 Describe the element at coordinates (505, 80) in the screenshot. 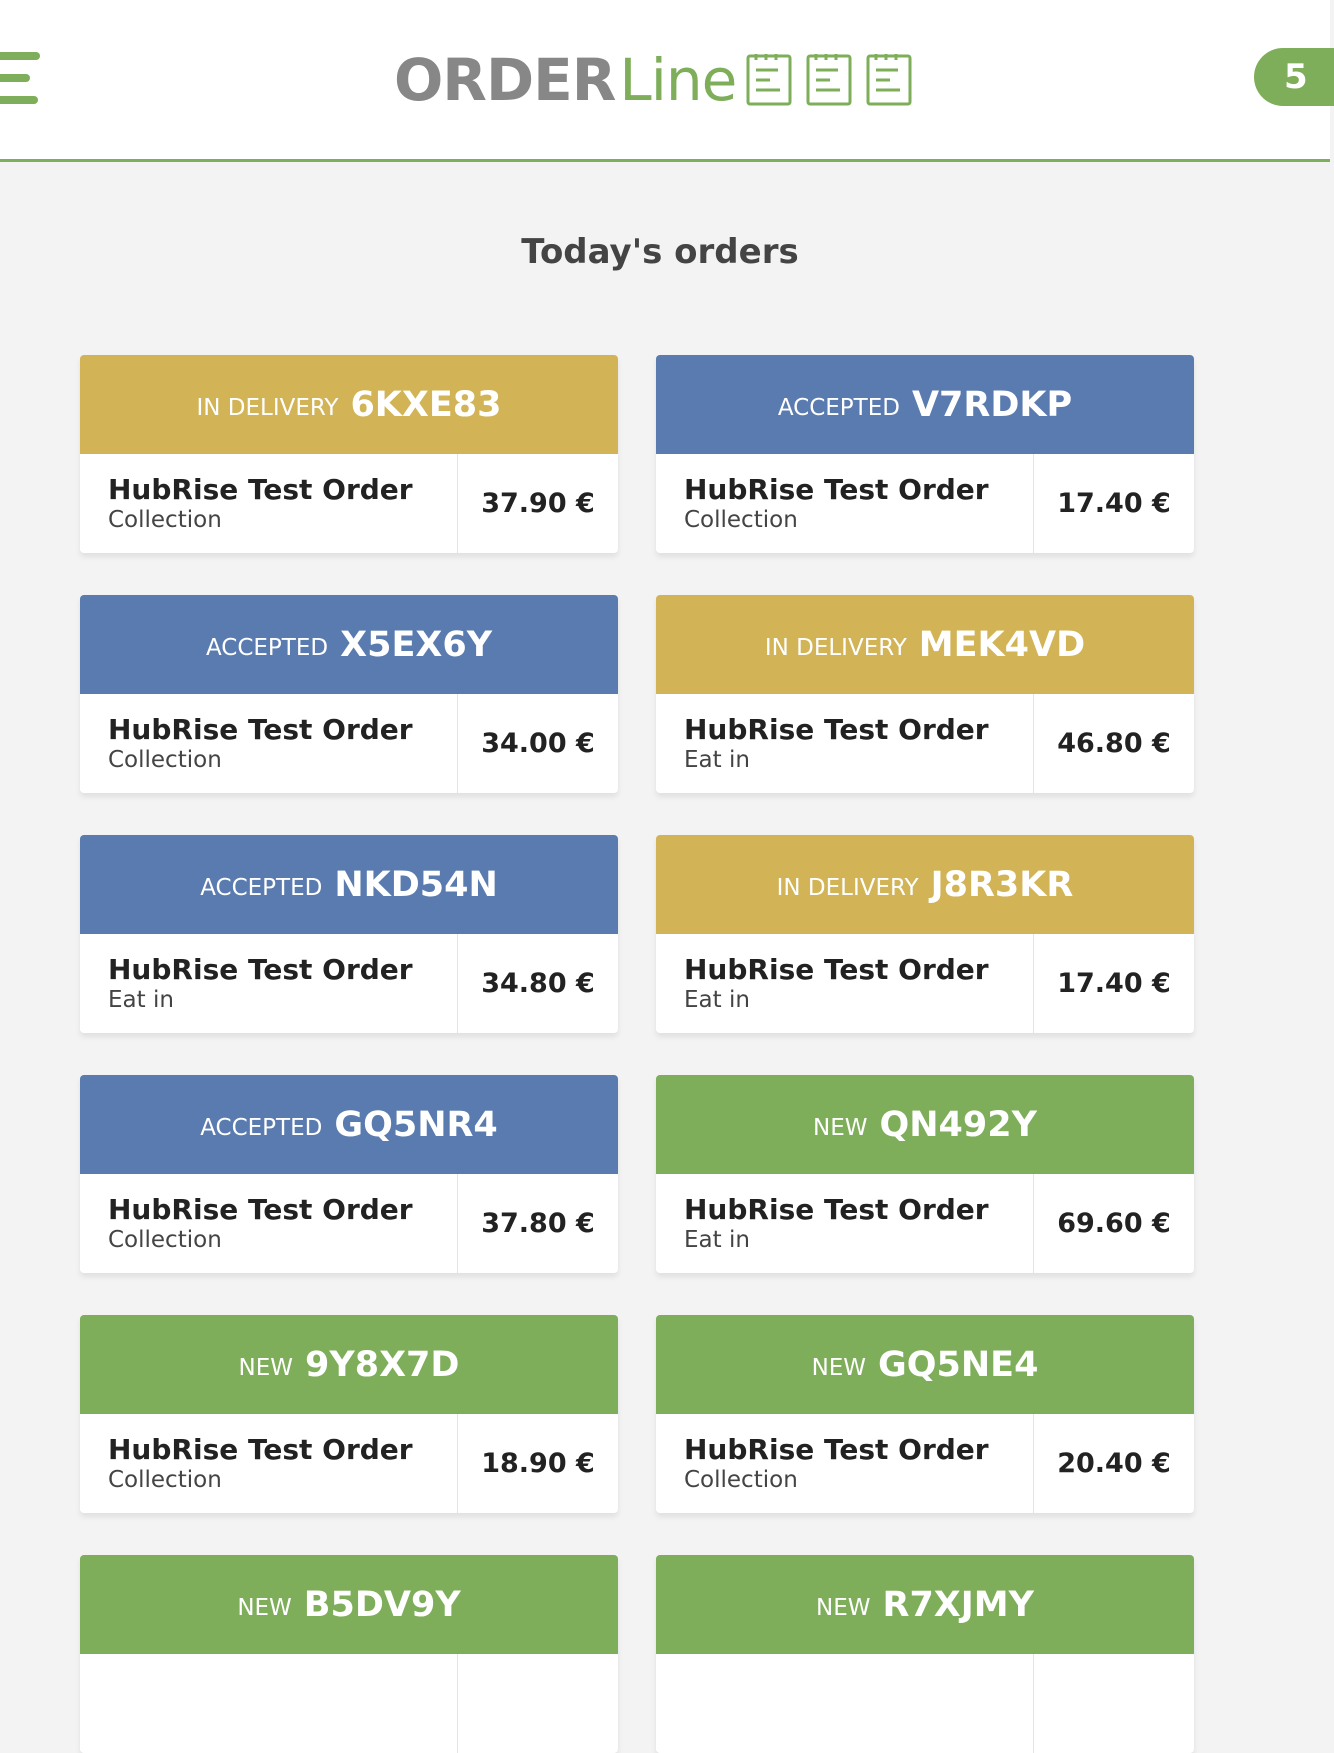

I see `logo-order-text: ORDER` at that location.